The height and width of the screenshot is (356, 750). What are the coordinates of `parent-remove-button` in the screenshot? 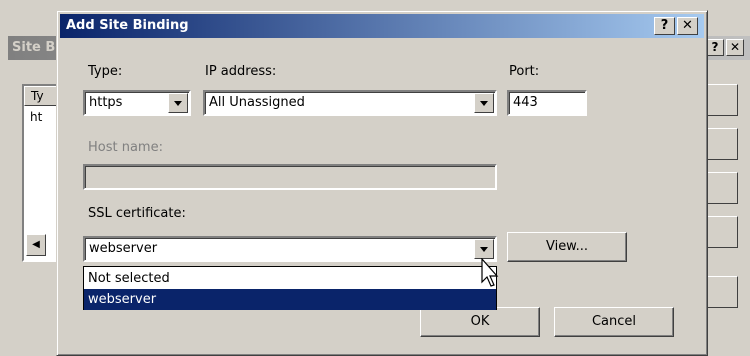 It's located at (722, 188).